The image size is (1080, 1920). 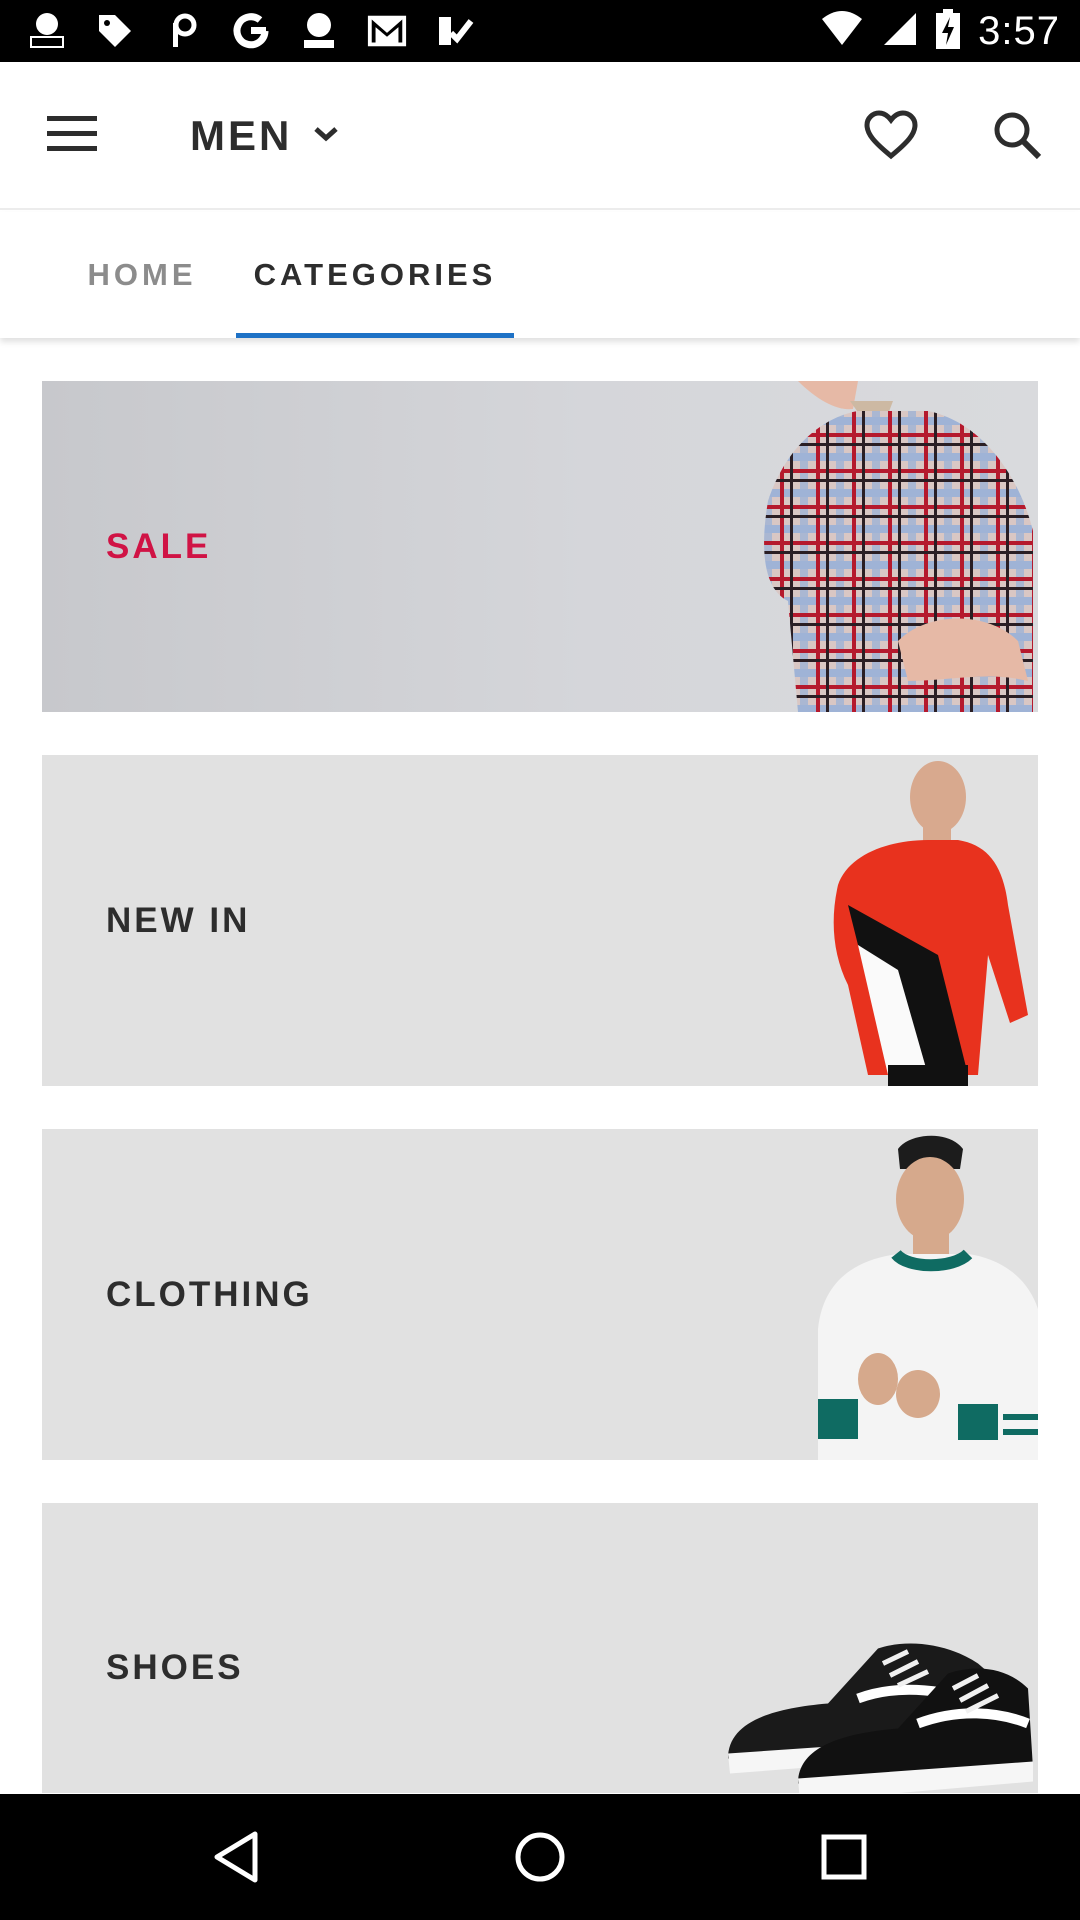 I want to click on status-bar: 3:57, so click(x=540, y=31).